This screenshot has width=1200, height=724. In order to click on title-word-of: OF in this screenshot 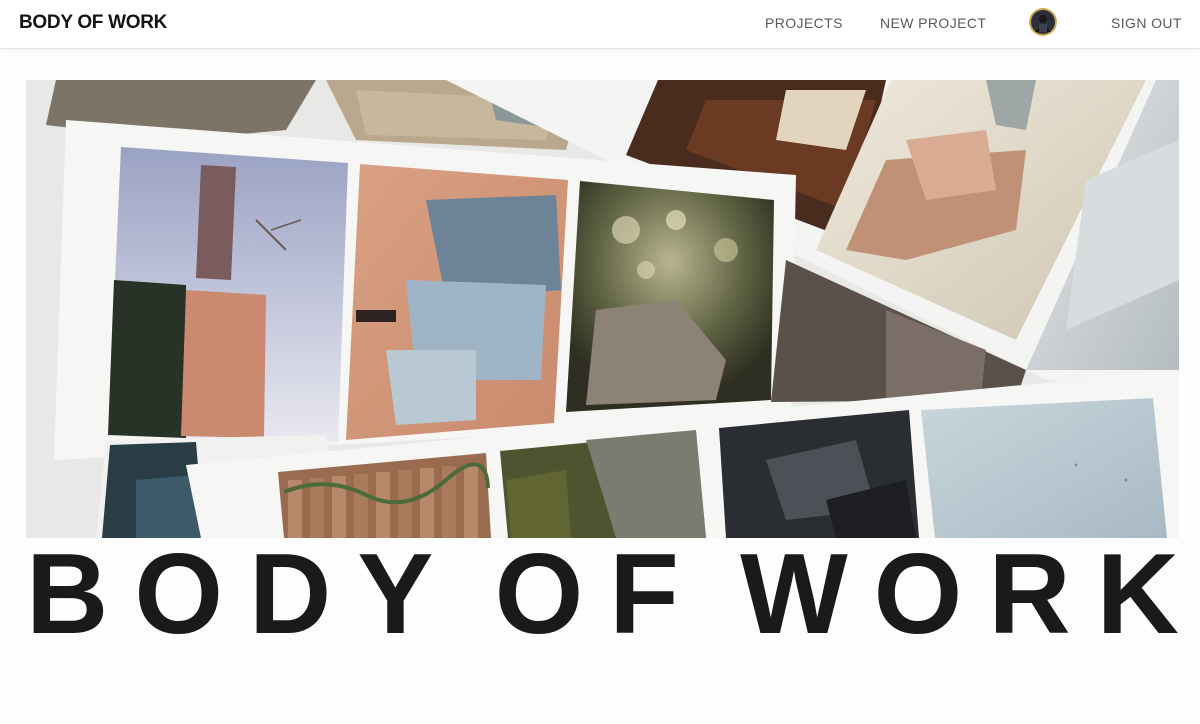, I will do `click(599, 594)`.